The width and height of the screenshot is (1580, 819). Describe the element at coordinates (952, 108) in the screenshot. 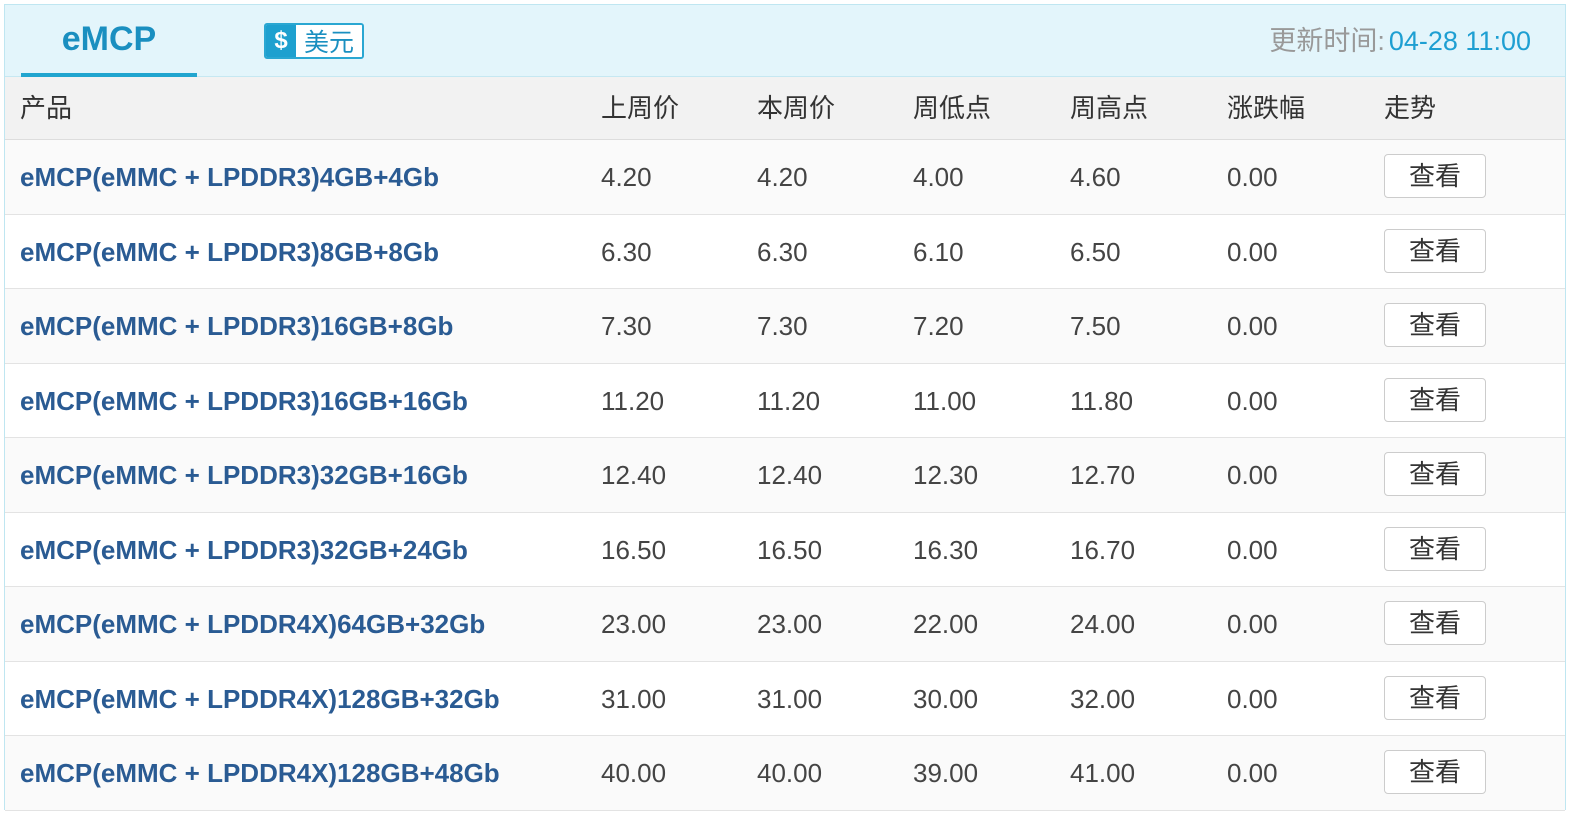

I see `column-header-week-low: 周低点` at that location.